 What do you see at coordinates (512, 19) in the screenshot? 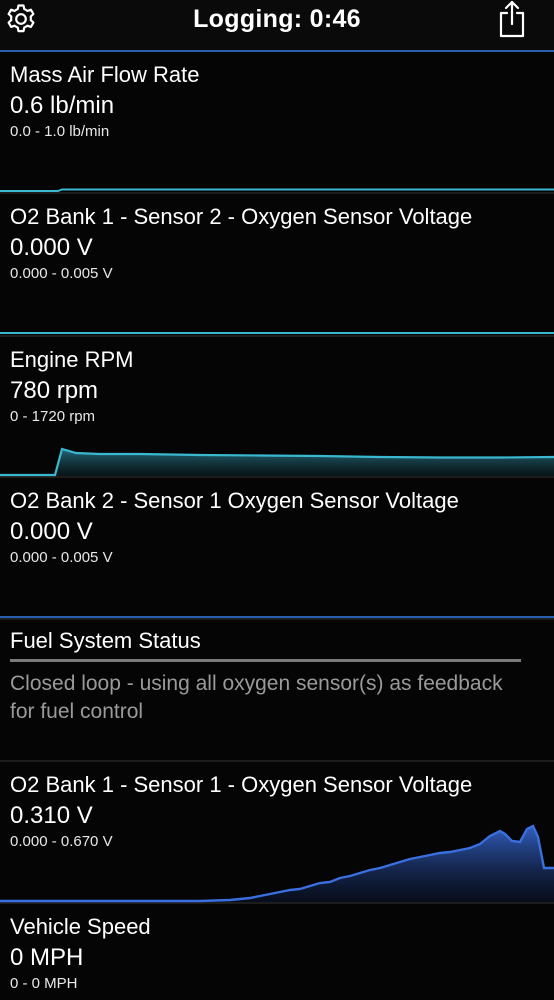
I see `share-icon` at bounding box center [512, 19].